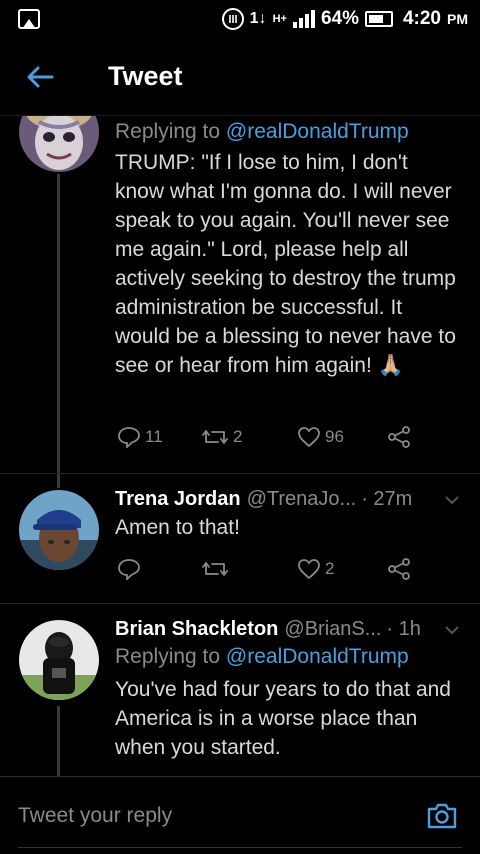 The height and width of the screenshot is (854, 480). I want to click on reply-underline, so click(240, 847).